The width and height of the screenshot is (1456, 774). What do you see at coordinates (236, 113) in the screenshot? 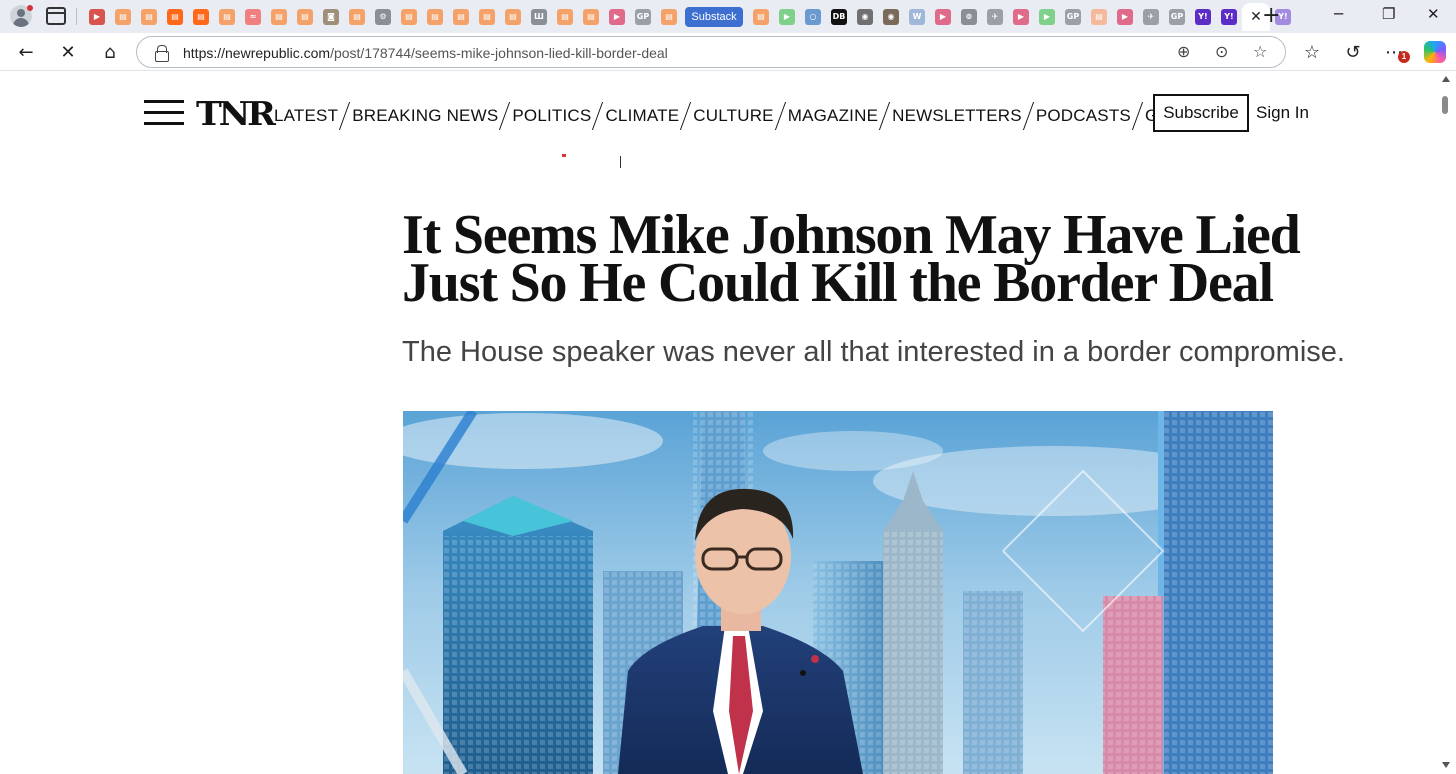
I see `site-logo: TNR` at bounding box center [236, 113].